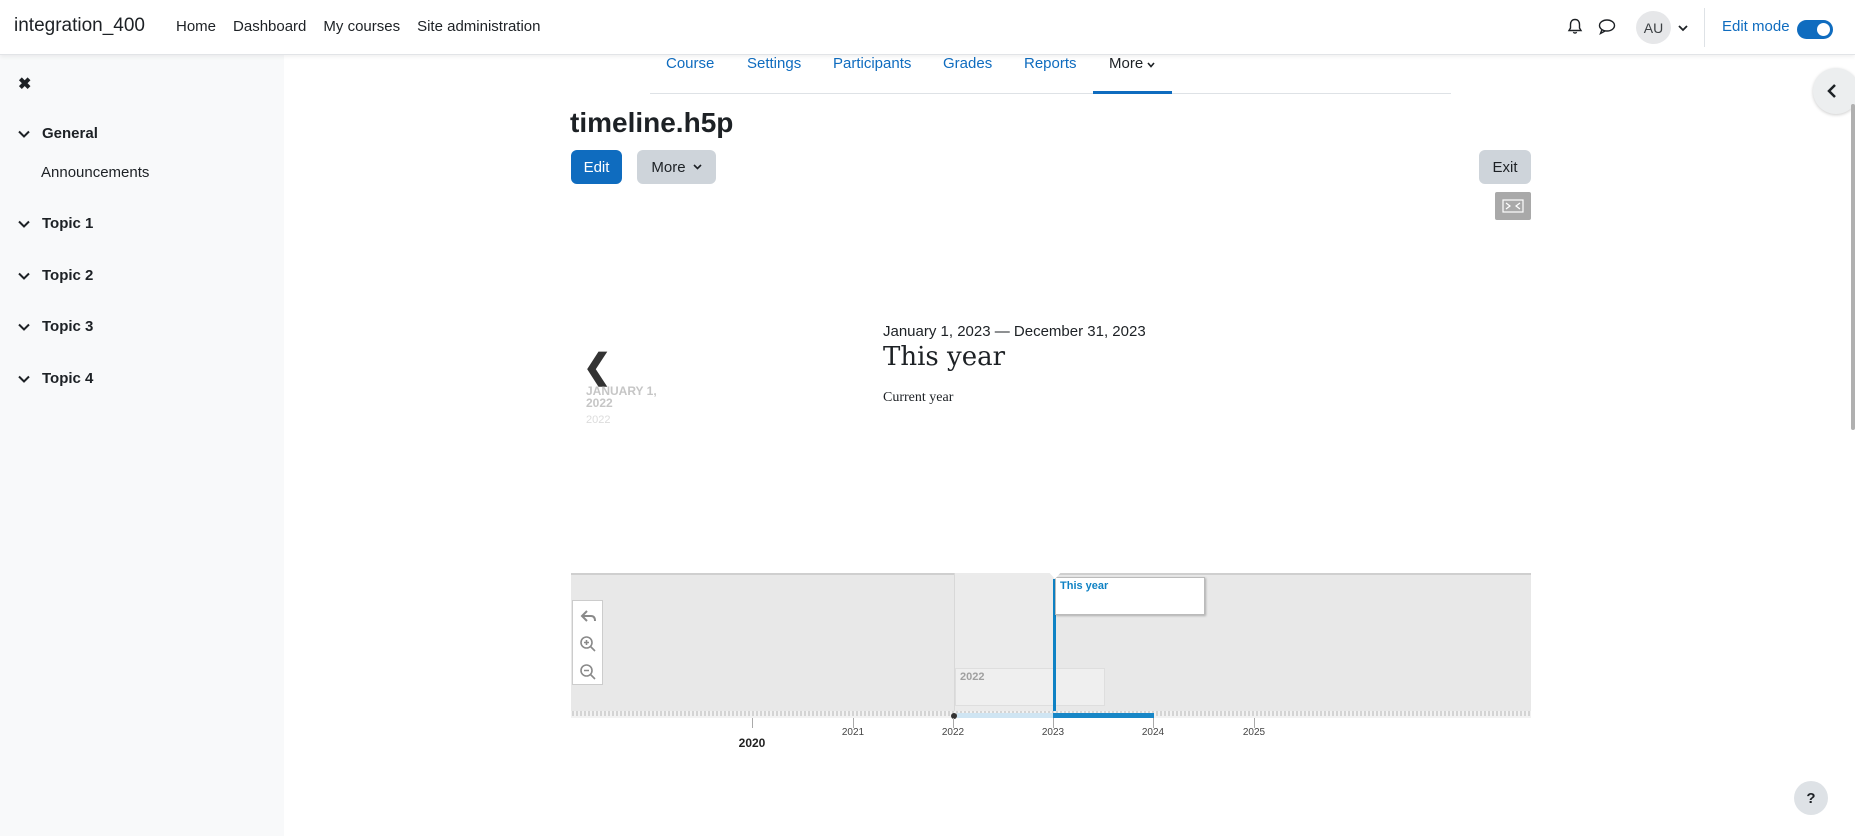 This screenshot has height=836, width=1855. I want to click on tab-more-label: More, so click(1126, 63).